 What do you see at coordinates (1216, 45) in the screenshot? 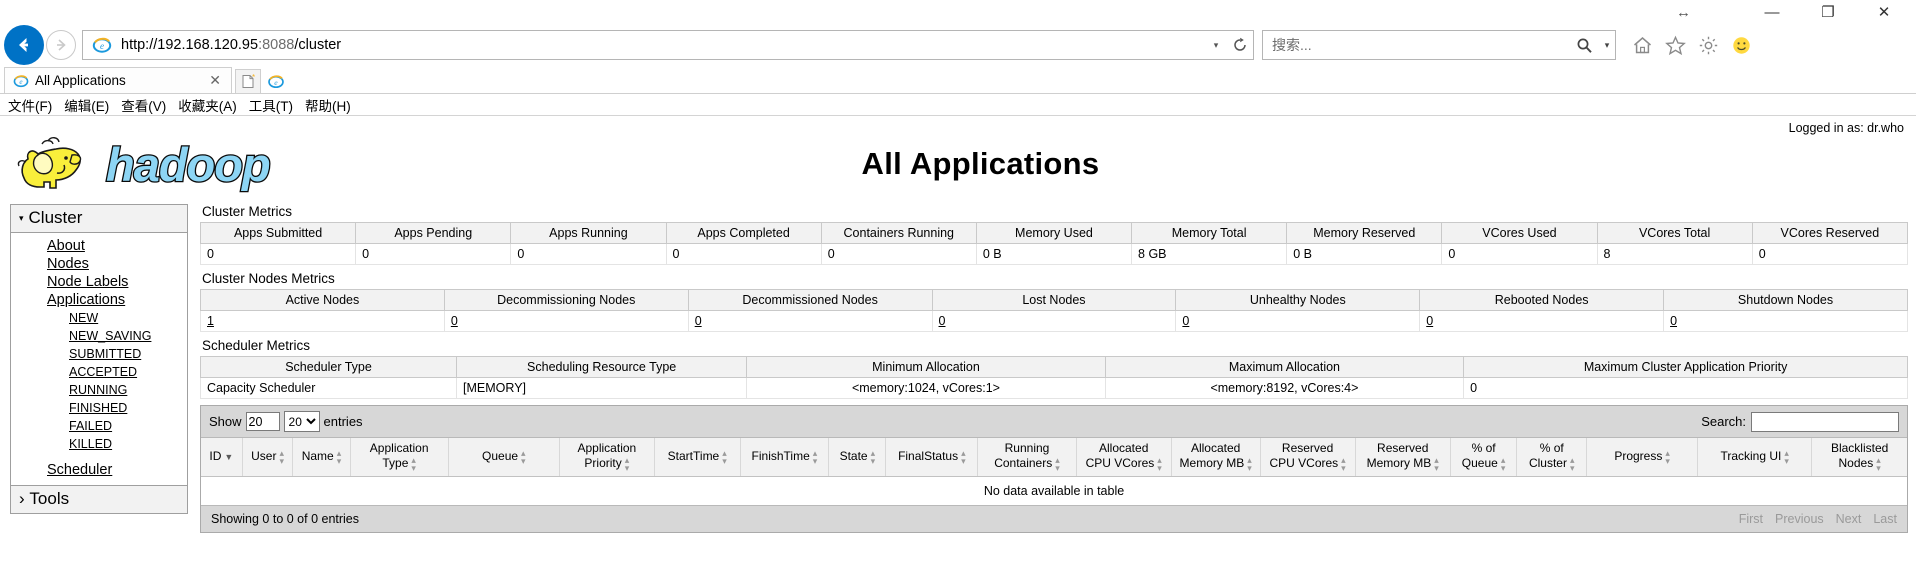
I see `address-dropdown-icon: ▾` at bounding box center [1216, 45].